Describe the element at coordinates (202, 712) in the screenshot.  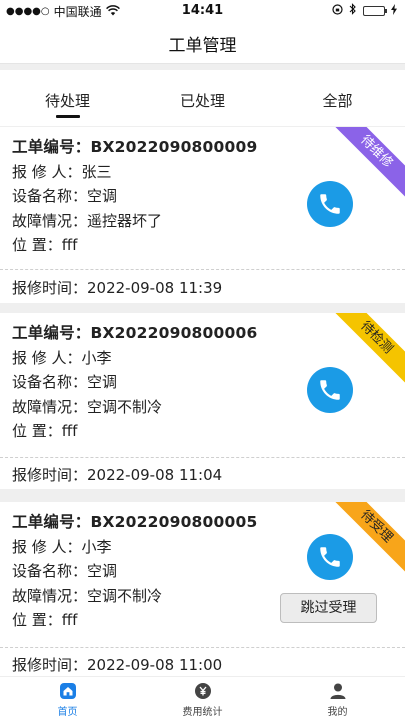
I see `tabbar-label: 费用统计` at that location.